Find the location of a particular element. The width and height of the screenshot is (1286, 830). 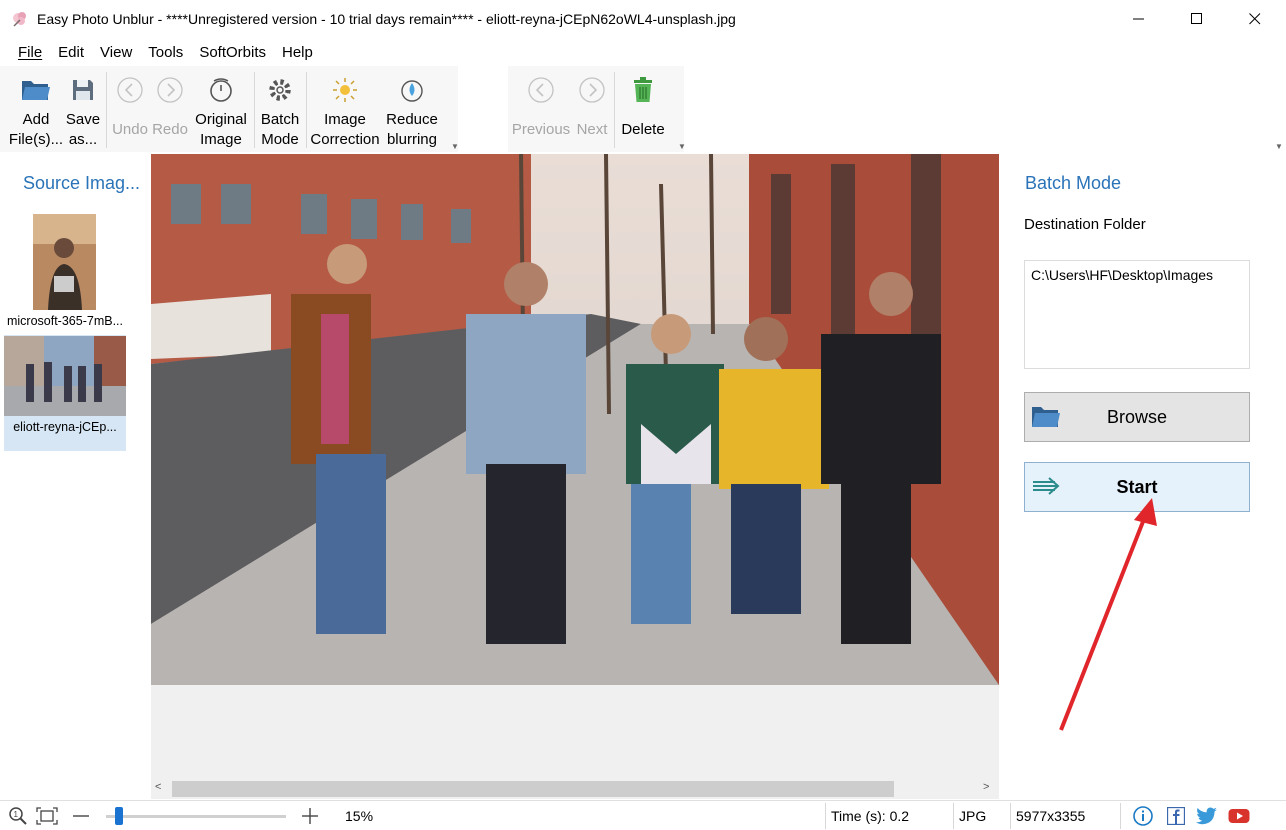

minimize-icon is located at coordinates (1138, 19).